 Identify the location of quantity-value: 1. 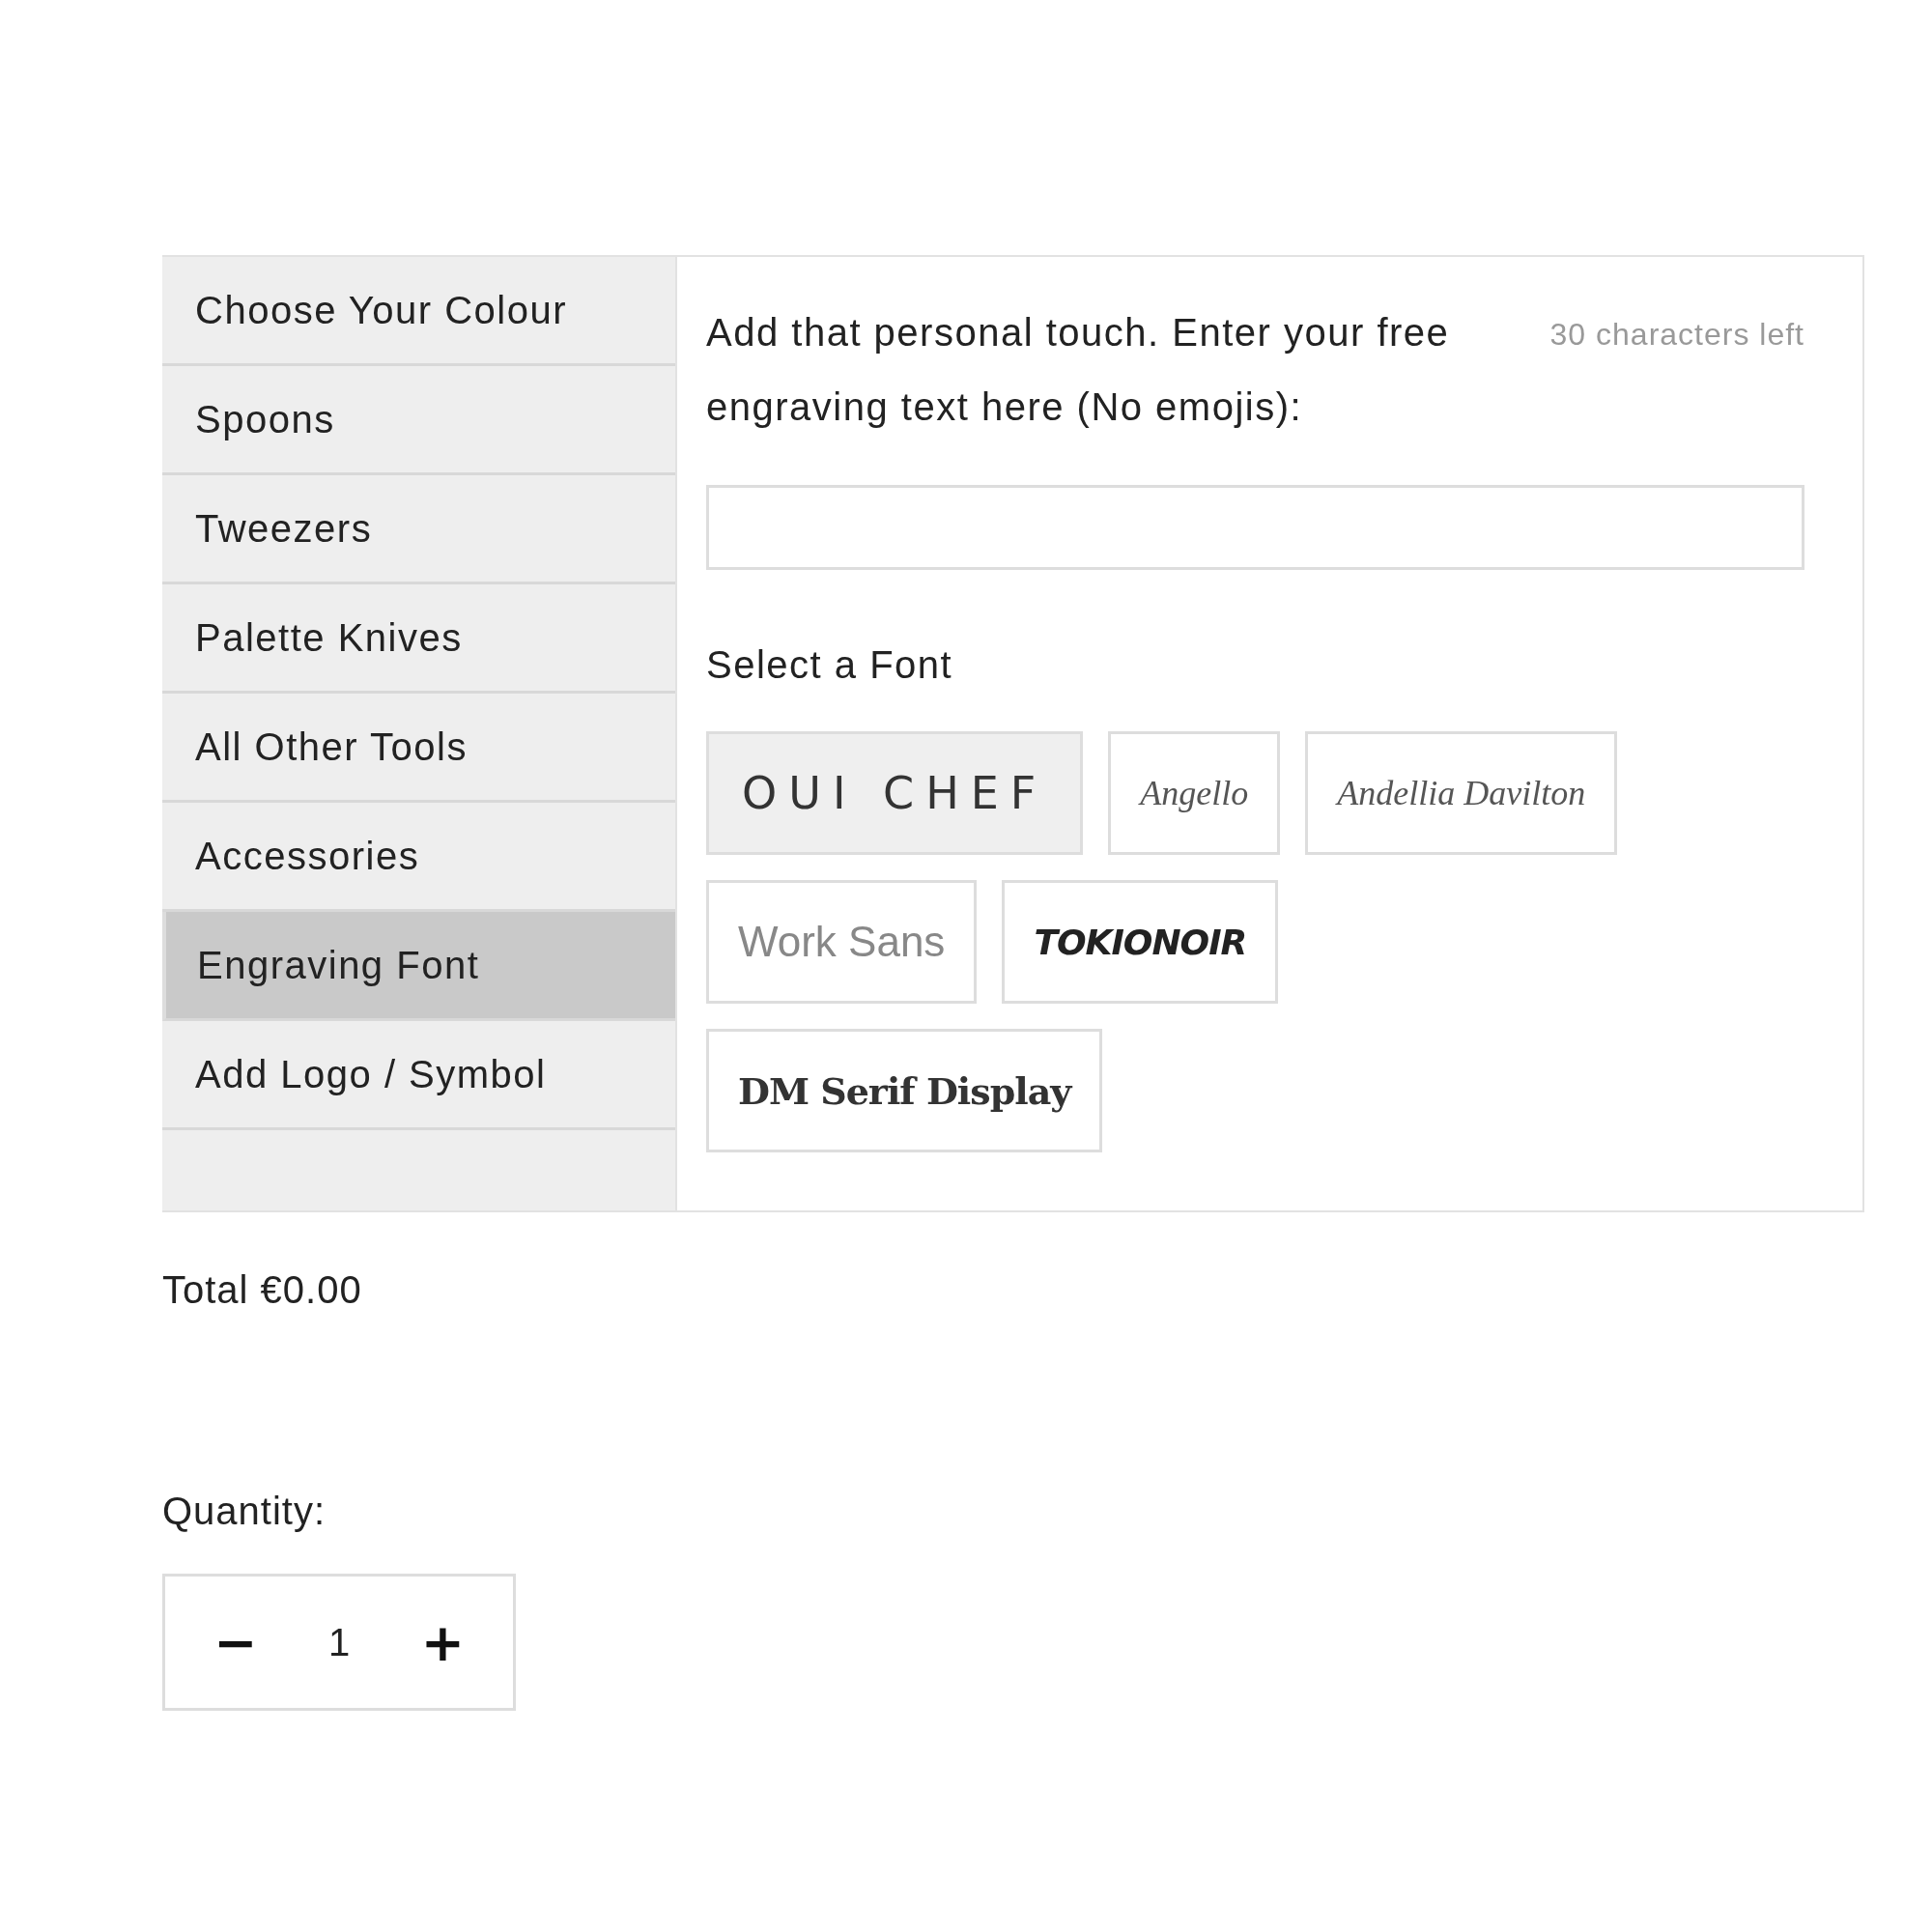
(339, 1642).